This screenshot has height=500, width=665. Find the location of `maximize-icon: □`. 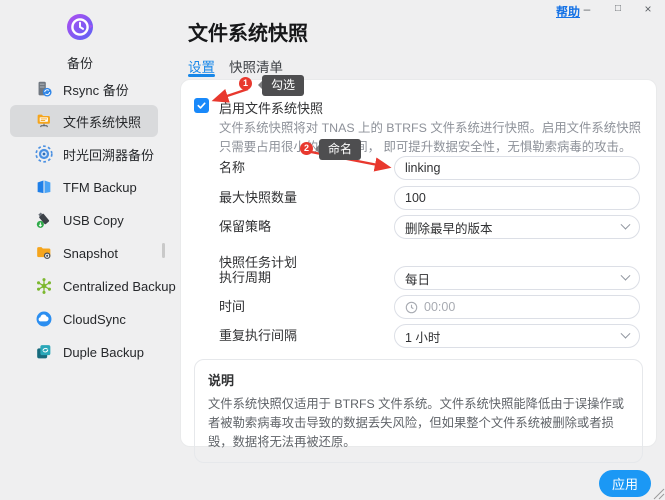

maximize-icon: □ is located at coordinates (618, 9).